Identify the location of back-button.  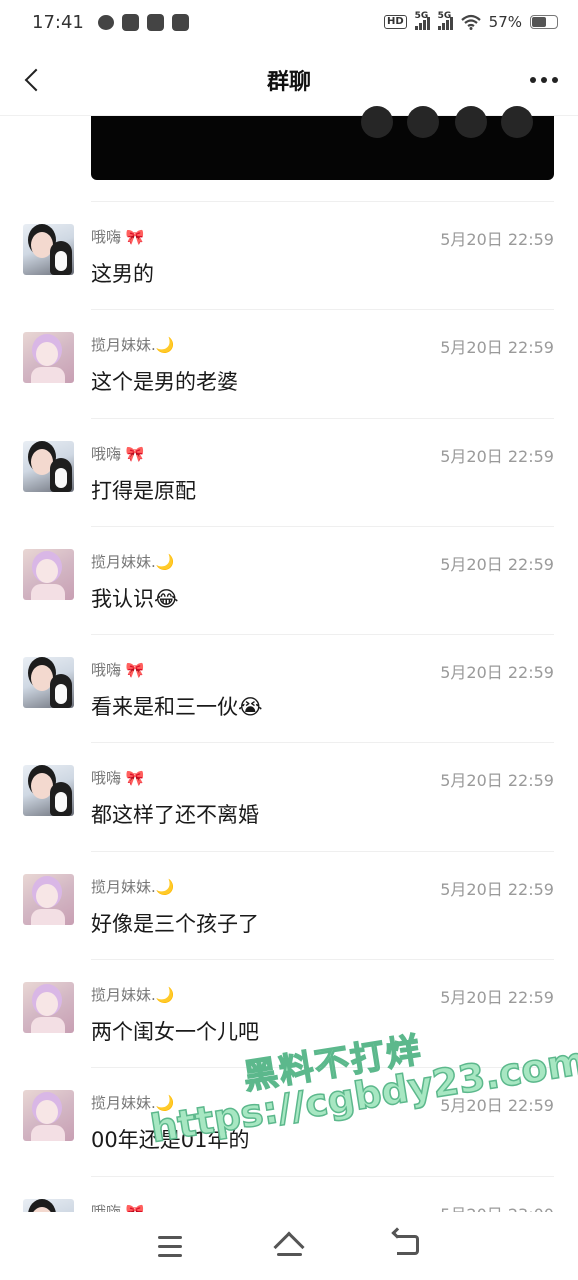
(32, 80).